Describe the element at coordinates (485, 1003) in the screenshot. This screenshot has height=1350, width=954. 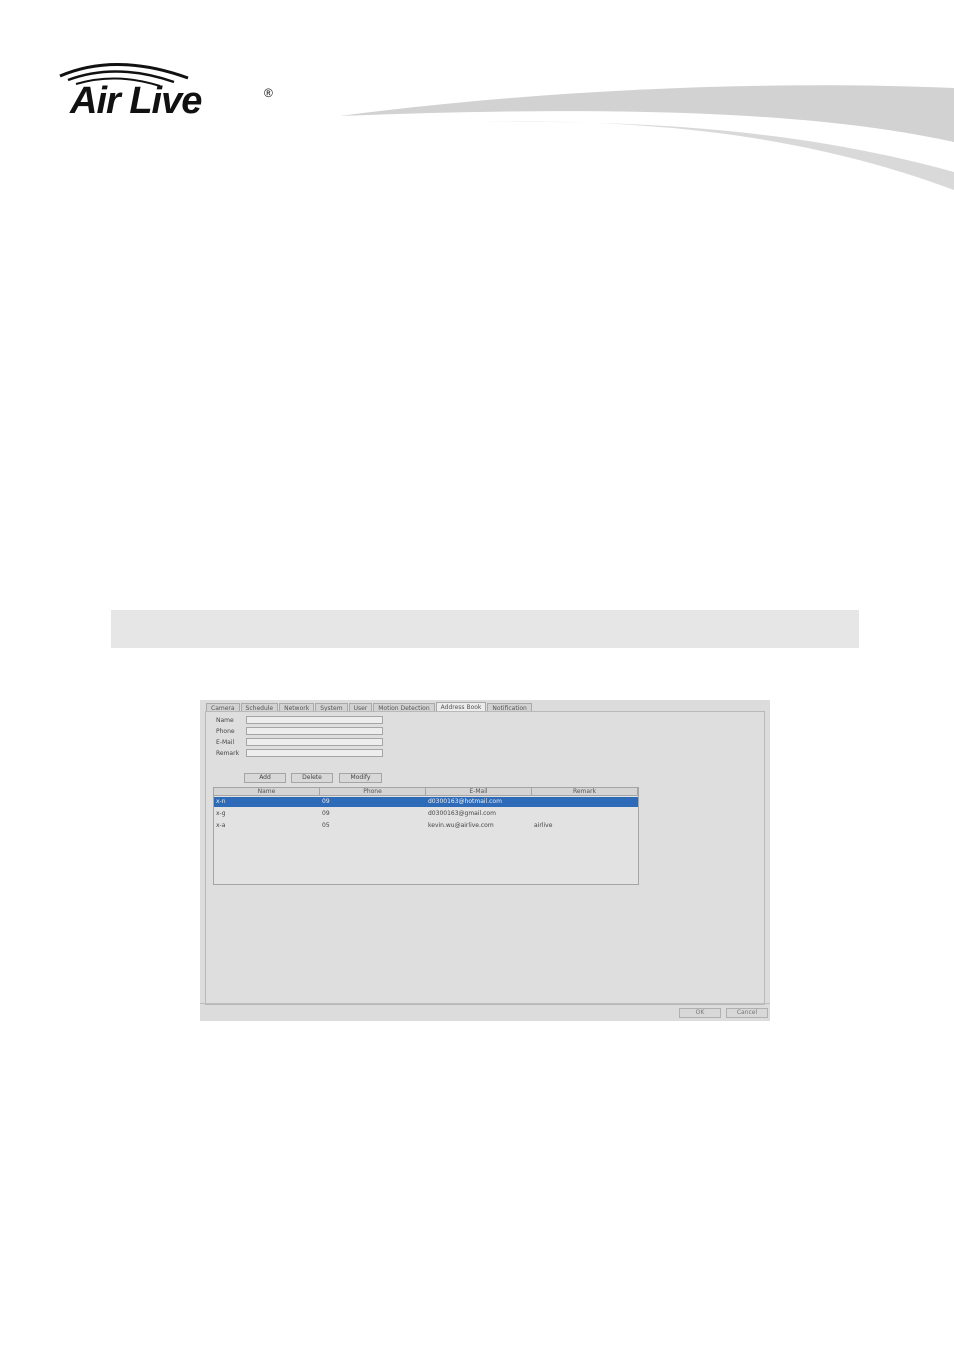
I see `footer-divider` at that location.